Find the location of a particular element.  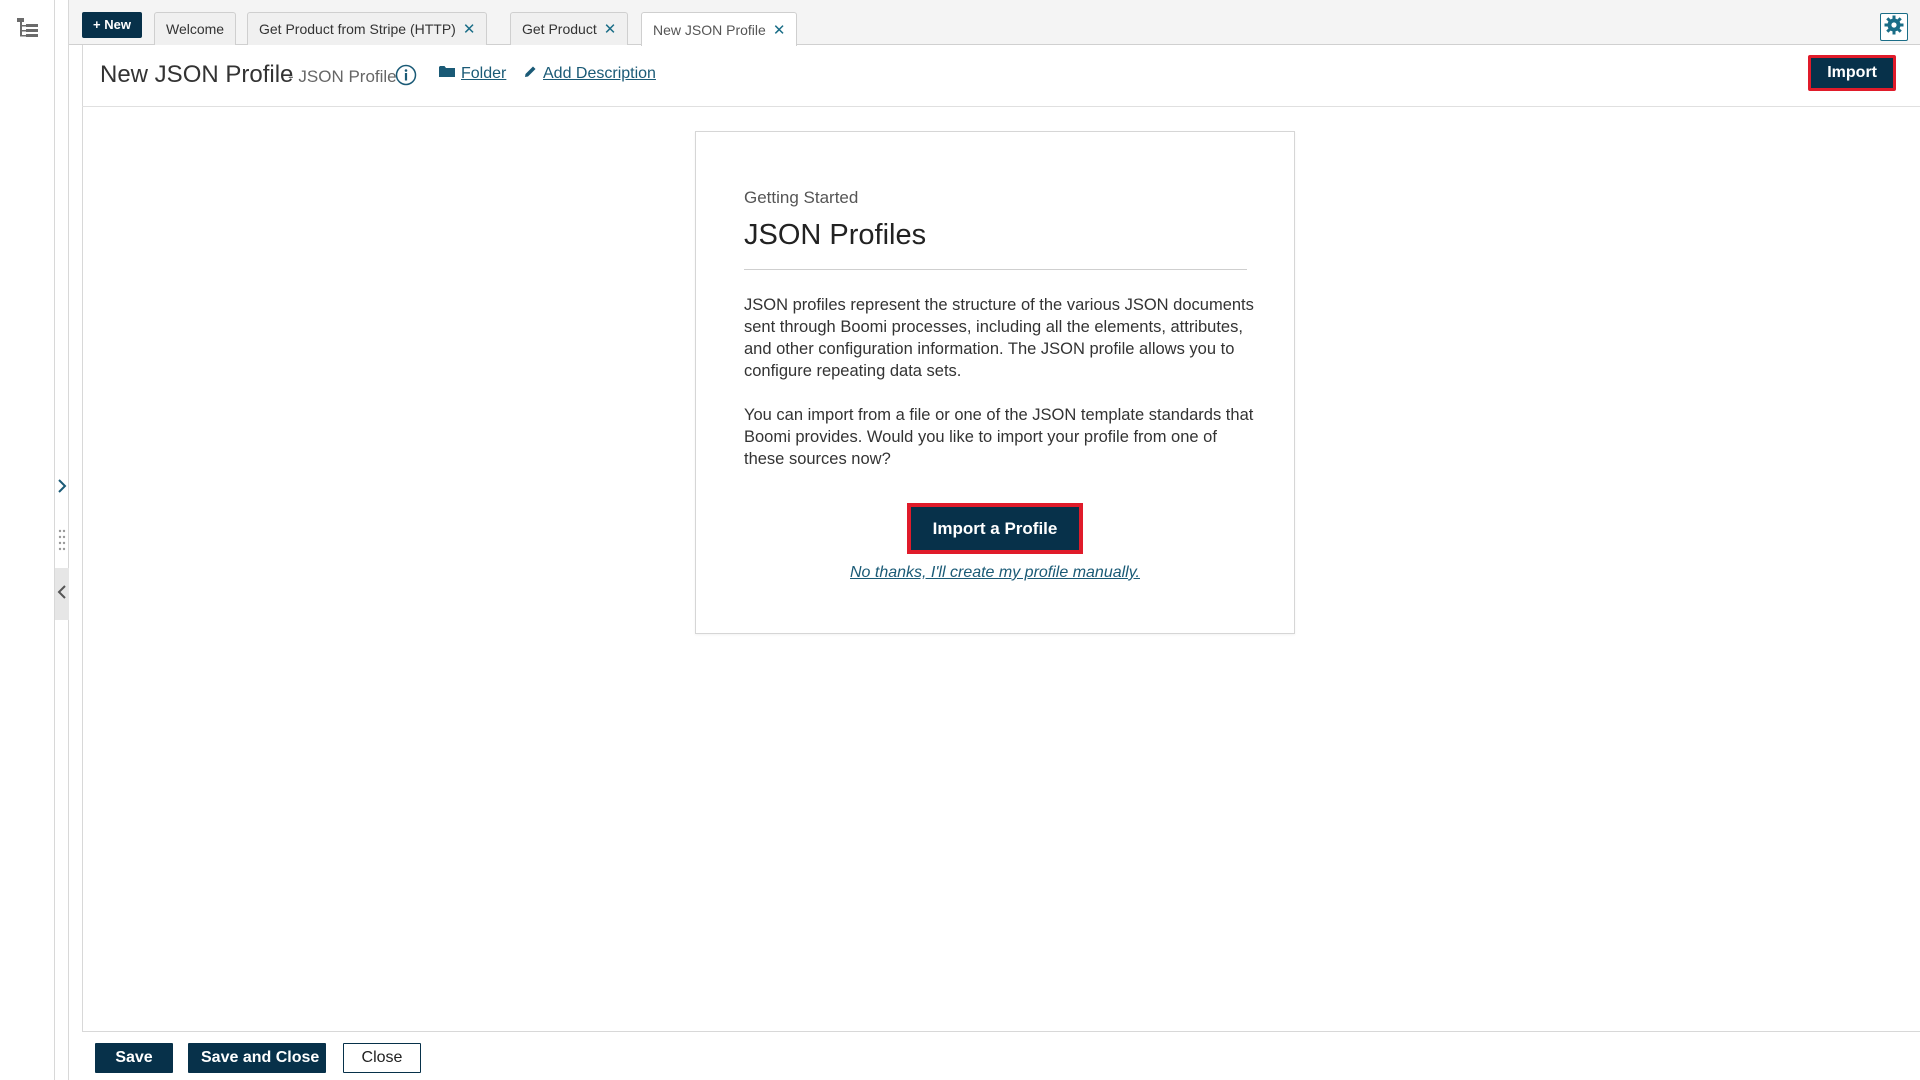

expand-panel-button is located at coordinates (62, 488).